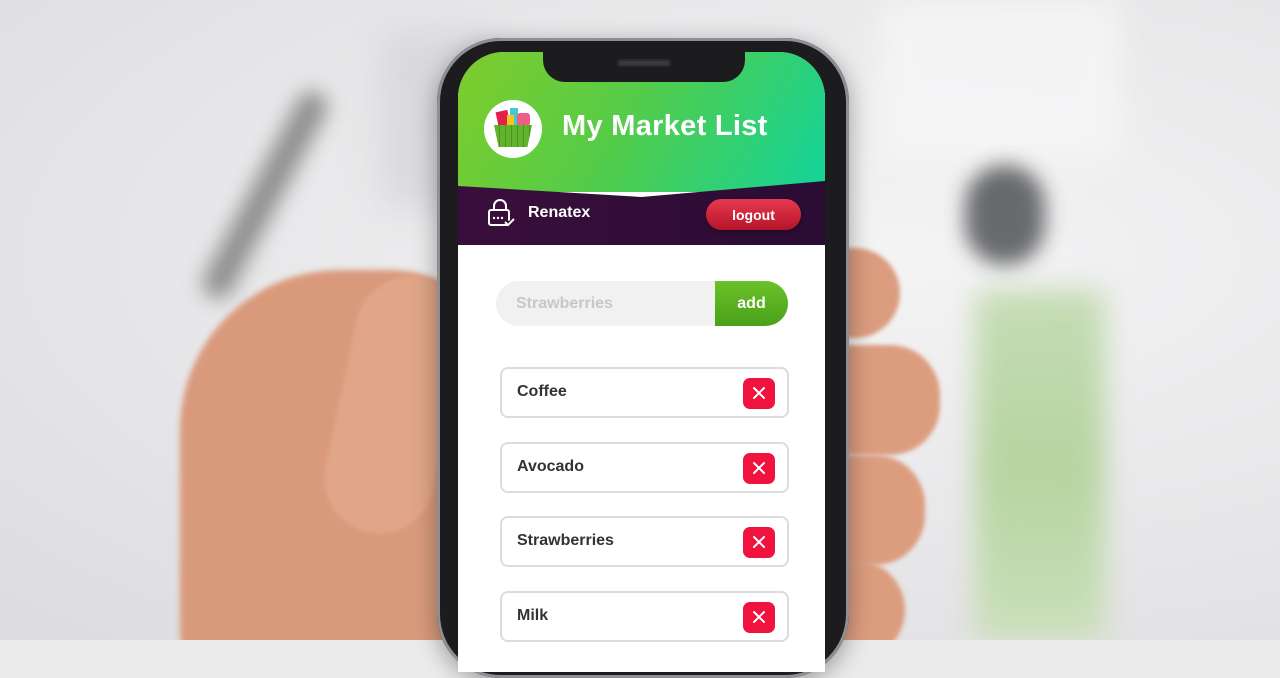 Image resolution: width=1280 pixels, height=678 pixels. I want to click on list-item-label: Coffee, so click(542, 391).